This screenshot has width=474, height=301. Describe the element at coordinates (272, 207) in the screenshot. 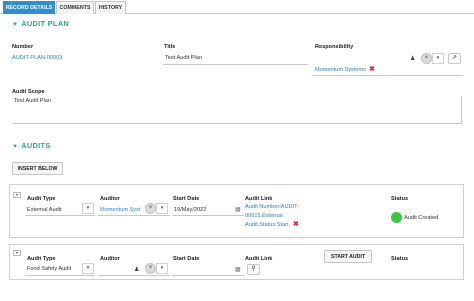

I see `audit-link-line-1: Audit Number:AUDIT-` at that location.